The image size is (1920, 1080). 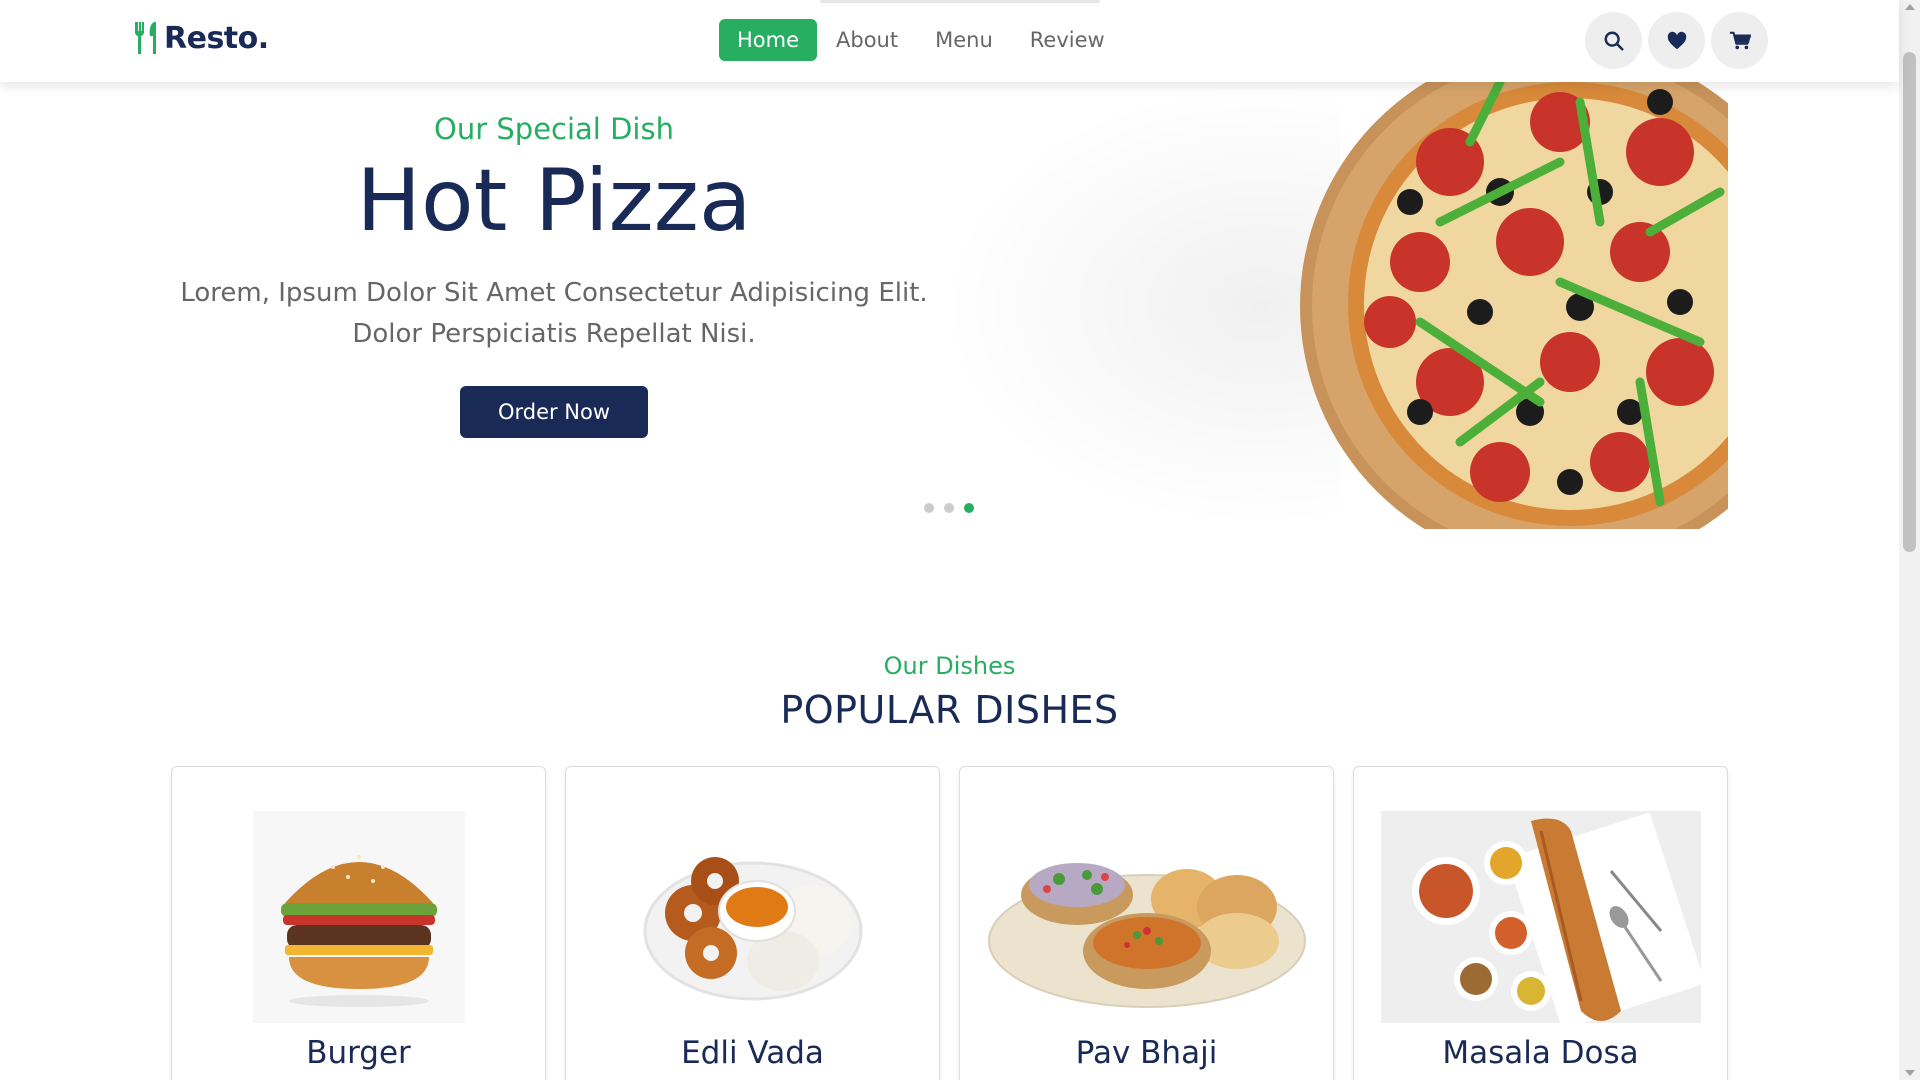 What do you see at coordinates (1540, 1053) in the screenshot?
I see `dish-name: Masala Dosa` at bounding box center [1540, 1053].